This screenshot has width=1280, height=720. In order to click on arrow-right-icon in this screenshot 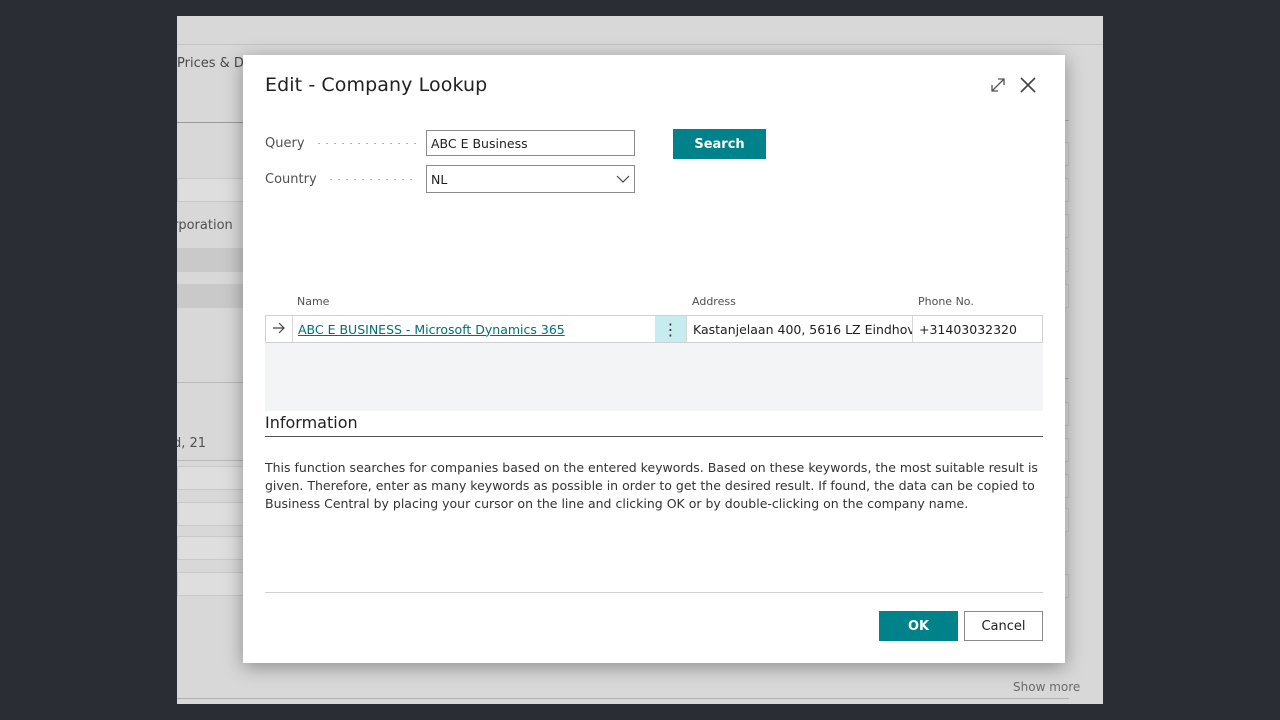, I will do `click(279, 329)`.